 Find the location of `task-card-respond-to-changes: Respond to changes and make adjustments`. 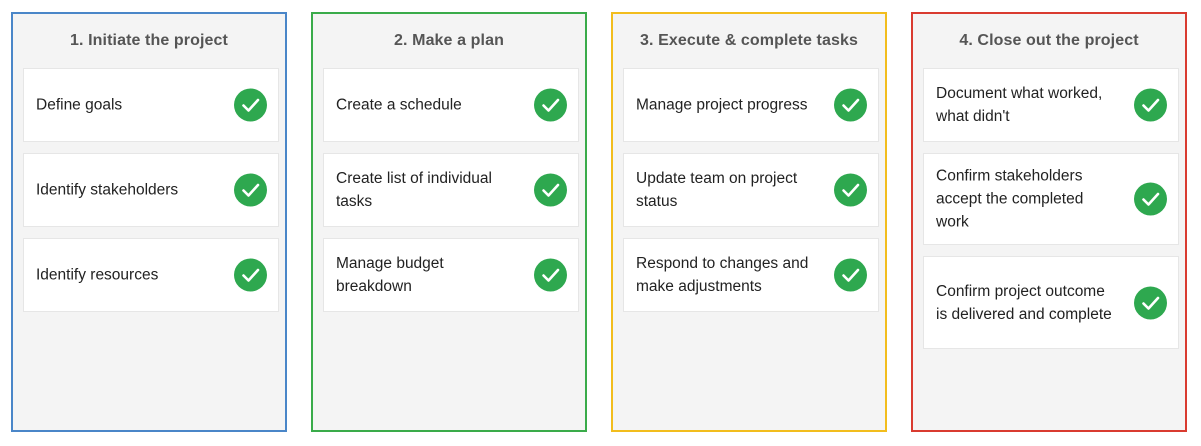

task-card-respond-to-changes: Respond to changes and make adjustments is located at coordinates (751, 275).